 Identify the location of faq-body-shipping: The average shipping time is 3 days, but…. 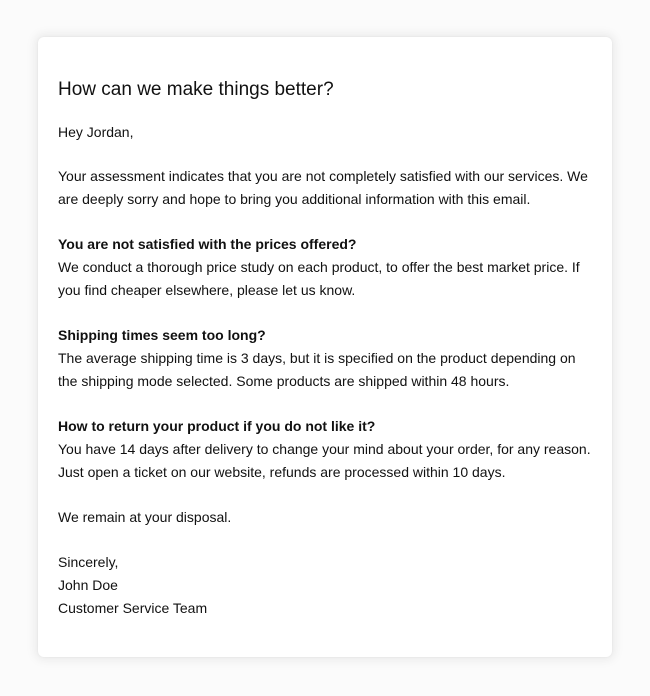
(317, 369).